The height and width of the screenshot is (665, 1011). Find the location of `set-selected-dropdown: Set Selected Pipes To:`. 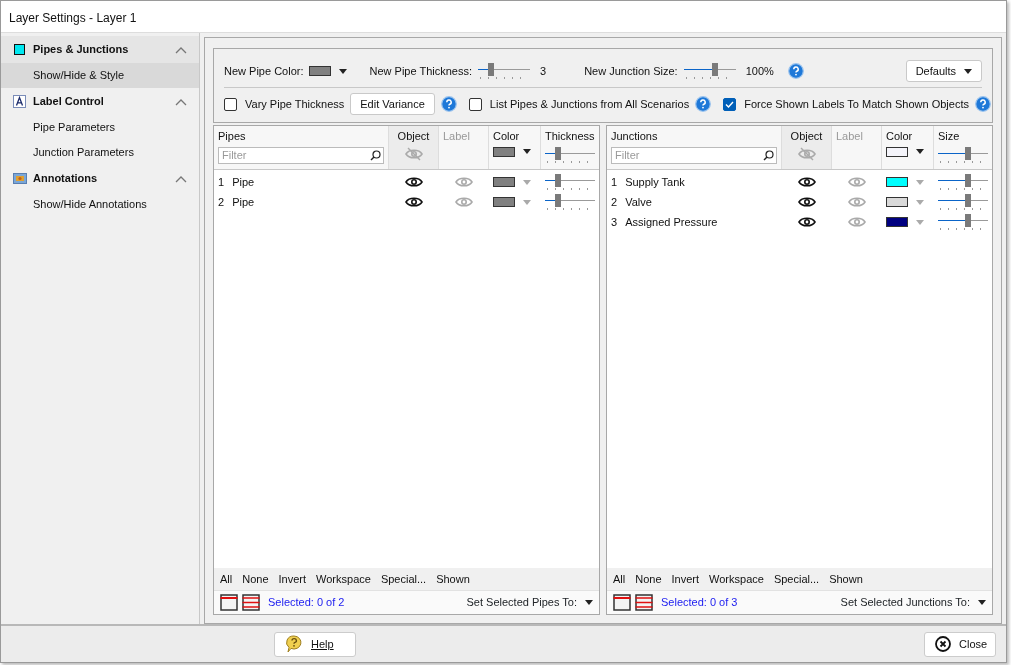

set-selected-dropdown: Set Selected Pipes To: is located at coordinates (529, 602).